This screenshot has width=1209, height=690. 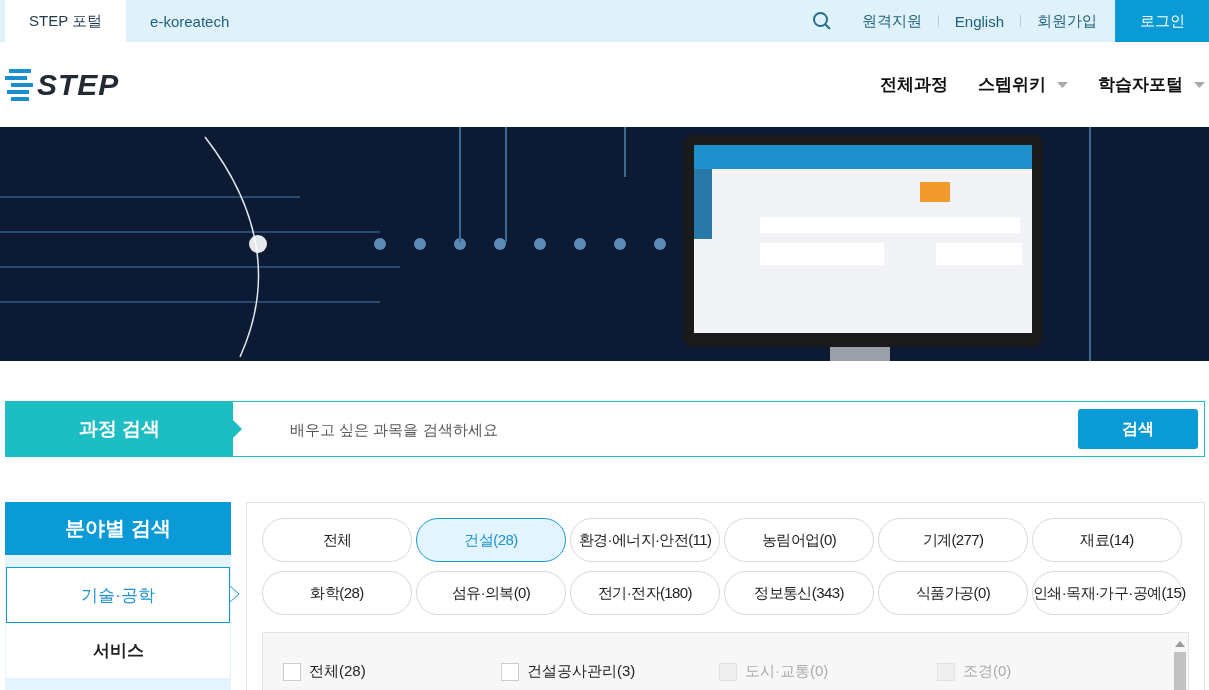 I want to click on nav-item: 전체과정, so click(x=914, y=84).